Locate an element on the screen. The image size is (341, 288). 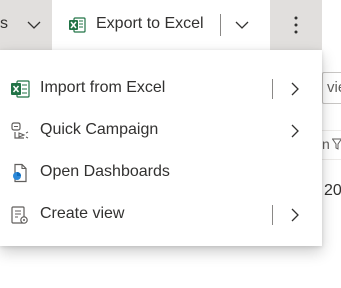
menu-item-label: Import from Excel is located at coordinates (103, 87).